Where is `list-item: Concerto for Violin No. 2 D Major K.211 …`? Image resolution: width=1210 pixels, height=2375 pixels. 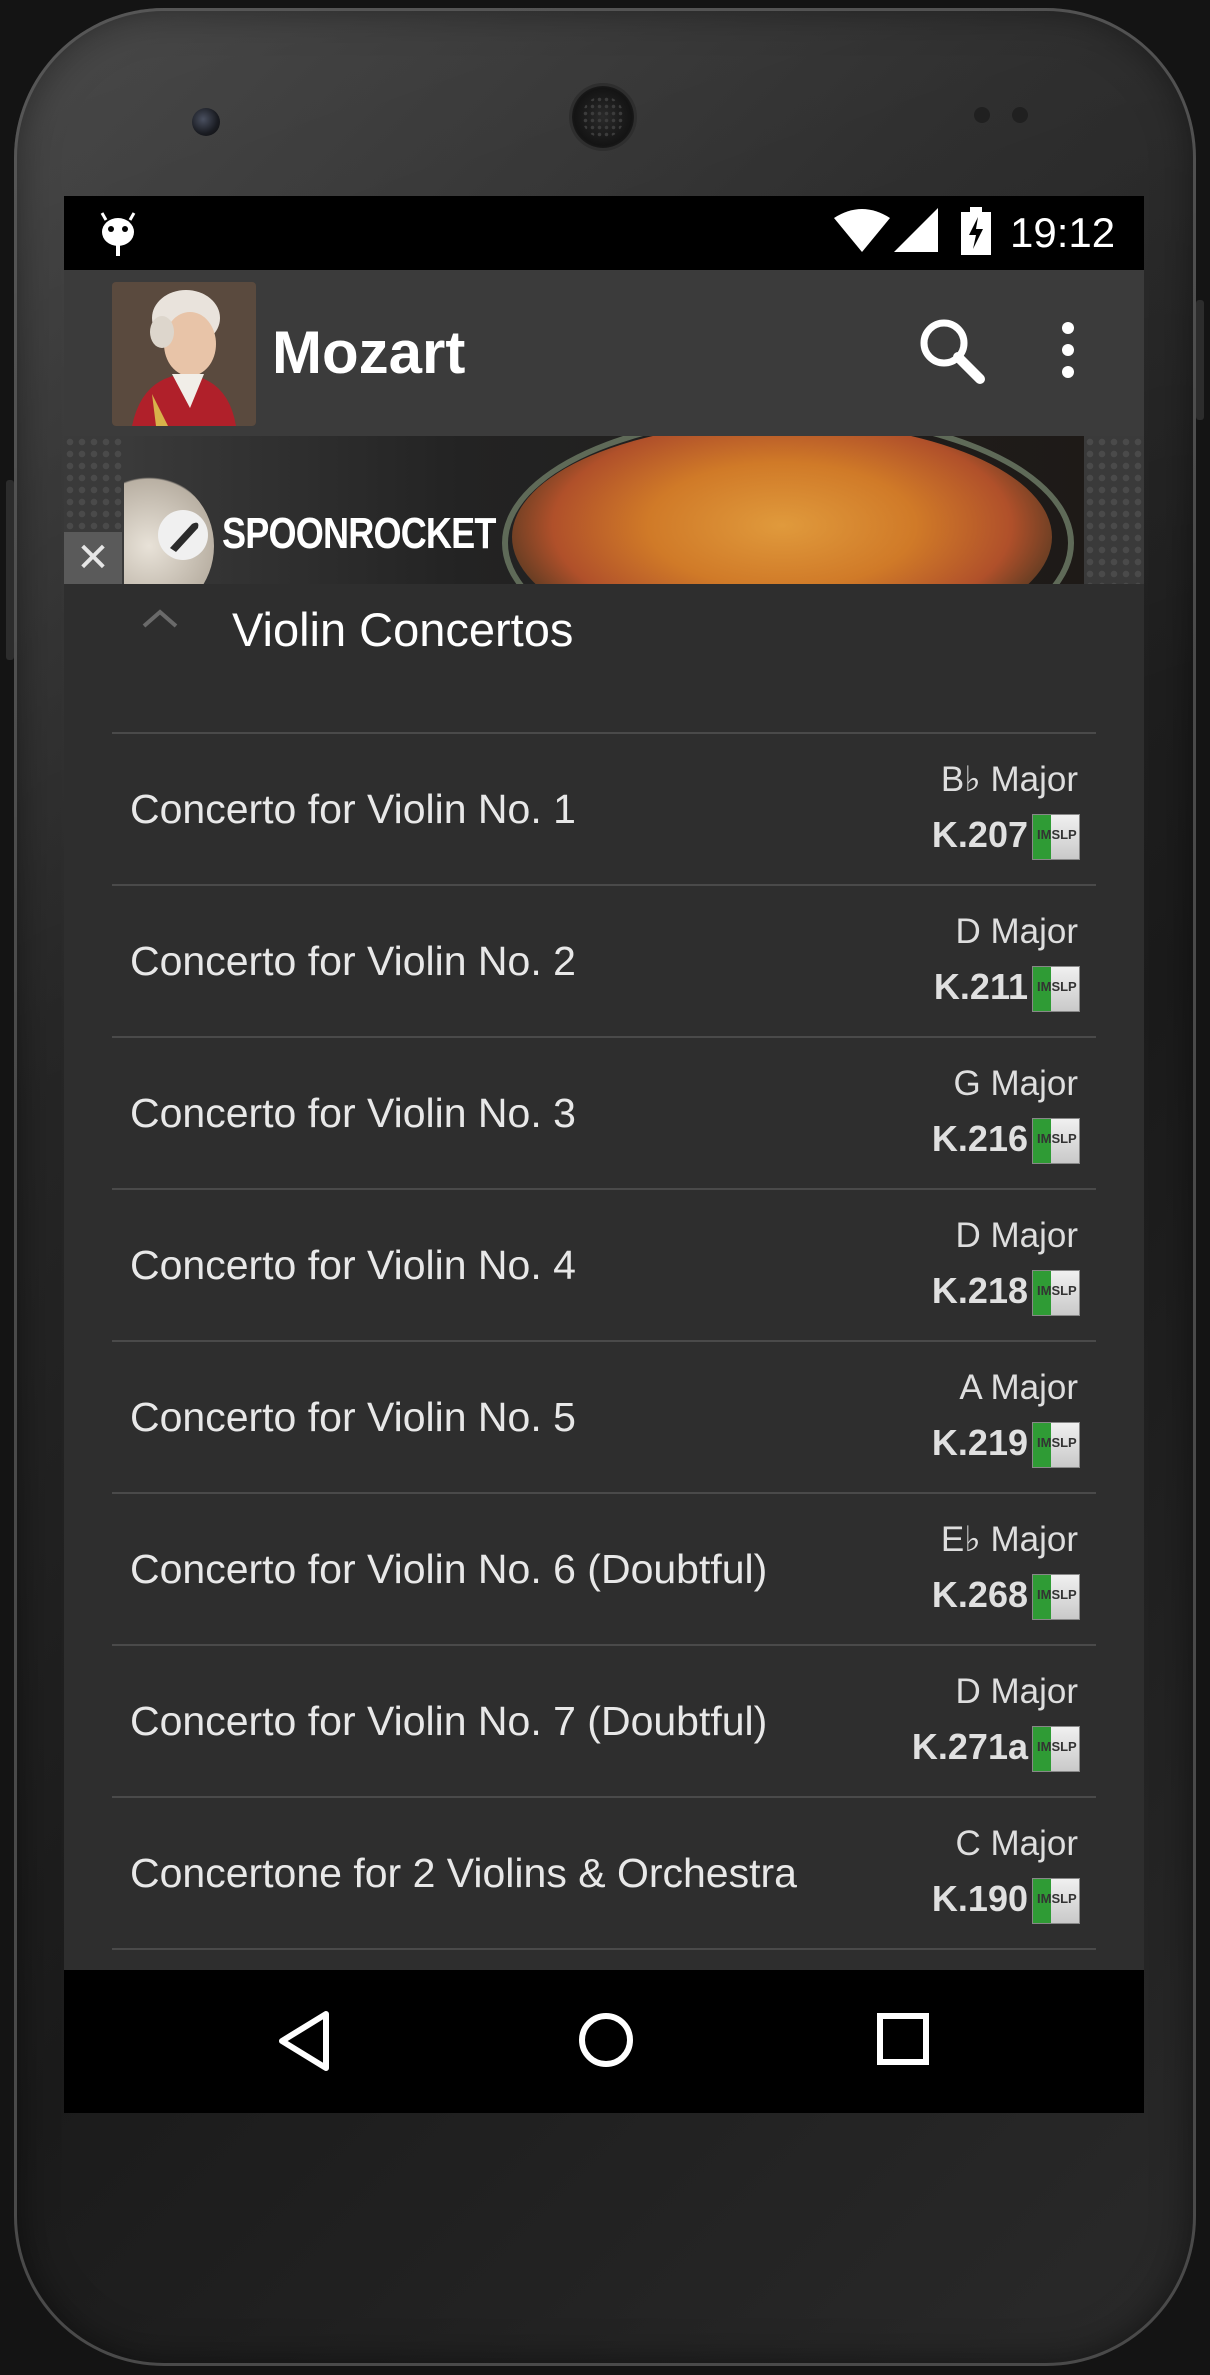 list-item: Concerto for Violin No. 2 D Major K.211 … is located at coordinates (604, 962).